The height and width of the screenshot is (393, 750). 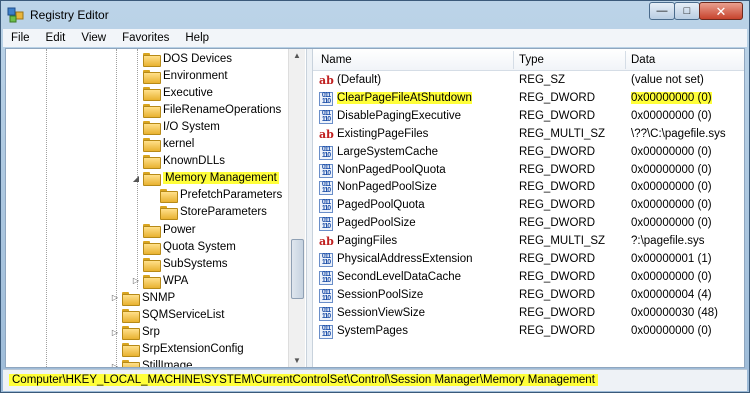 I want to click on tree-item: KnownDLLs, so click(x=178, y=161).